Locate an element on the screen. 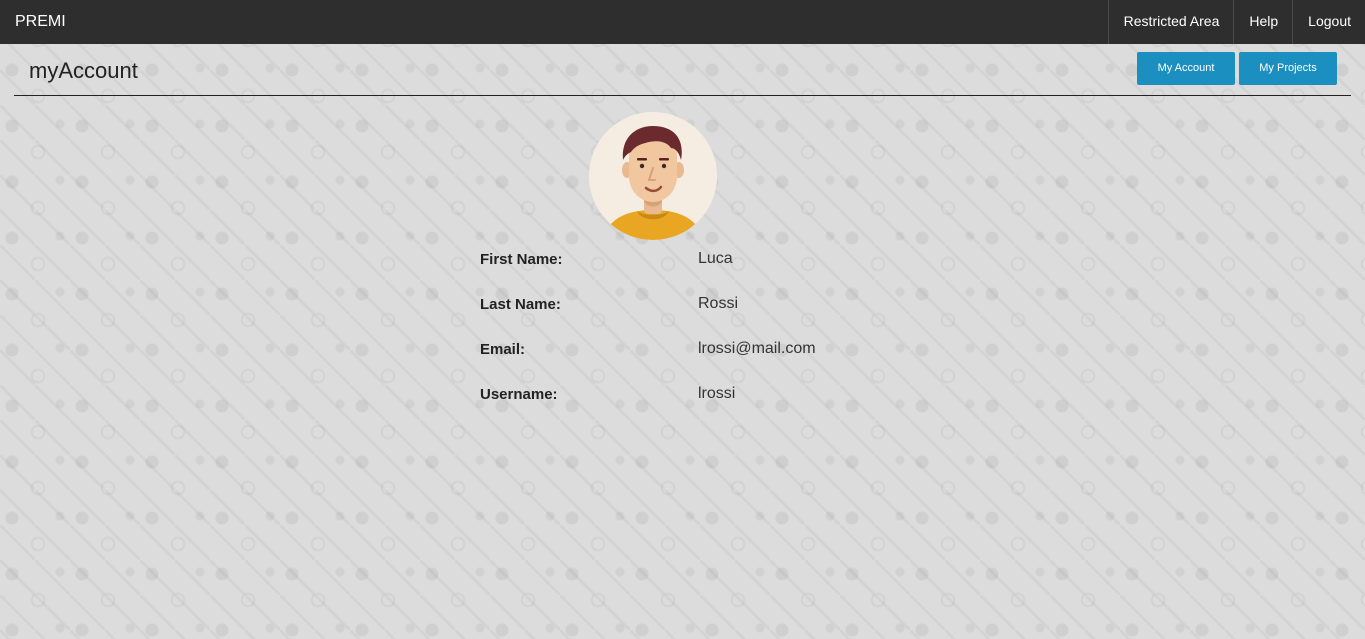 This screenshot has height=639, width=1365. page-title: myAccount is located at coordinates (83, 70).